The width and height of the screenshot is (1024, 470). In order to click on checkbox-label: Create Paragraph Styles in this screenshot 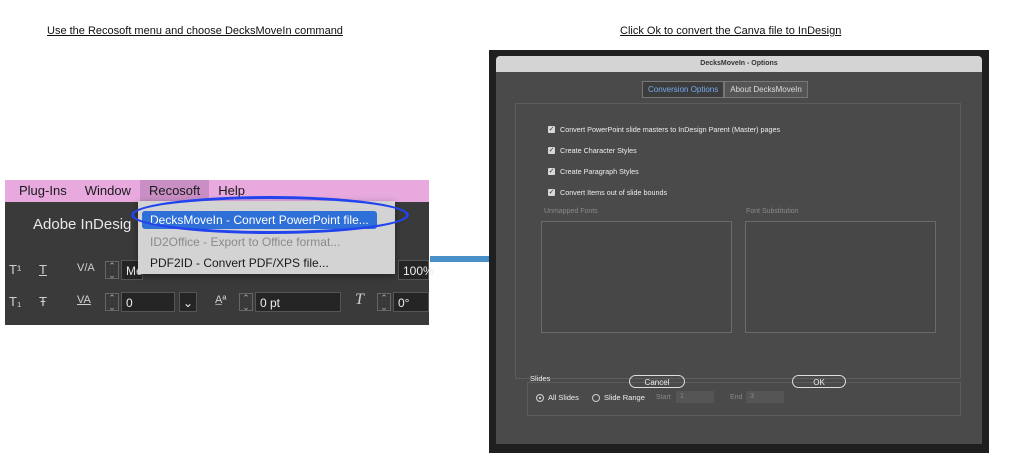, I will do `click(599, 171)`.